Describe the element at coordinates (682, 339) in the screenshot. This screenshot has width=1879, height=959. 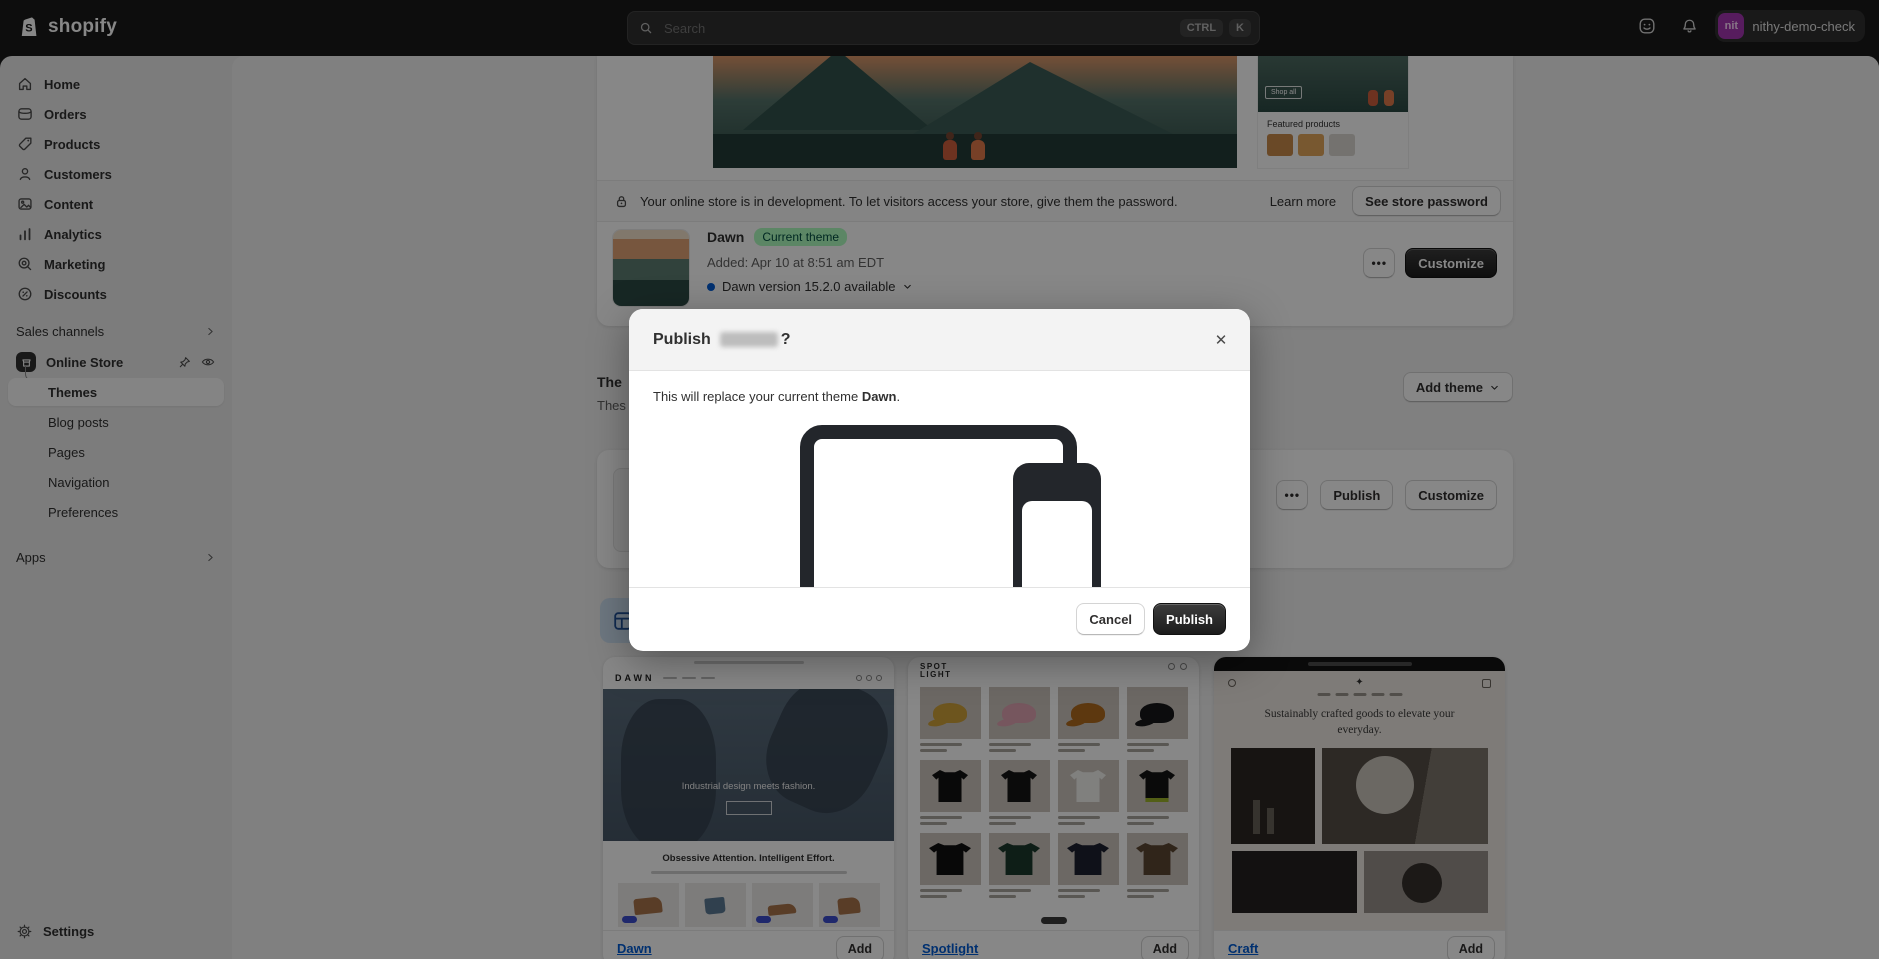
I see `modal-title-prefix: Publish` at that location.